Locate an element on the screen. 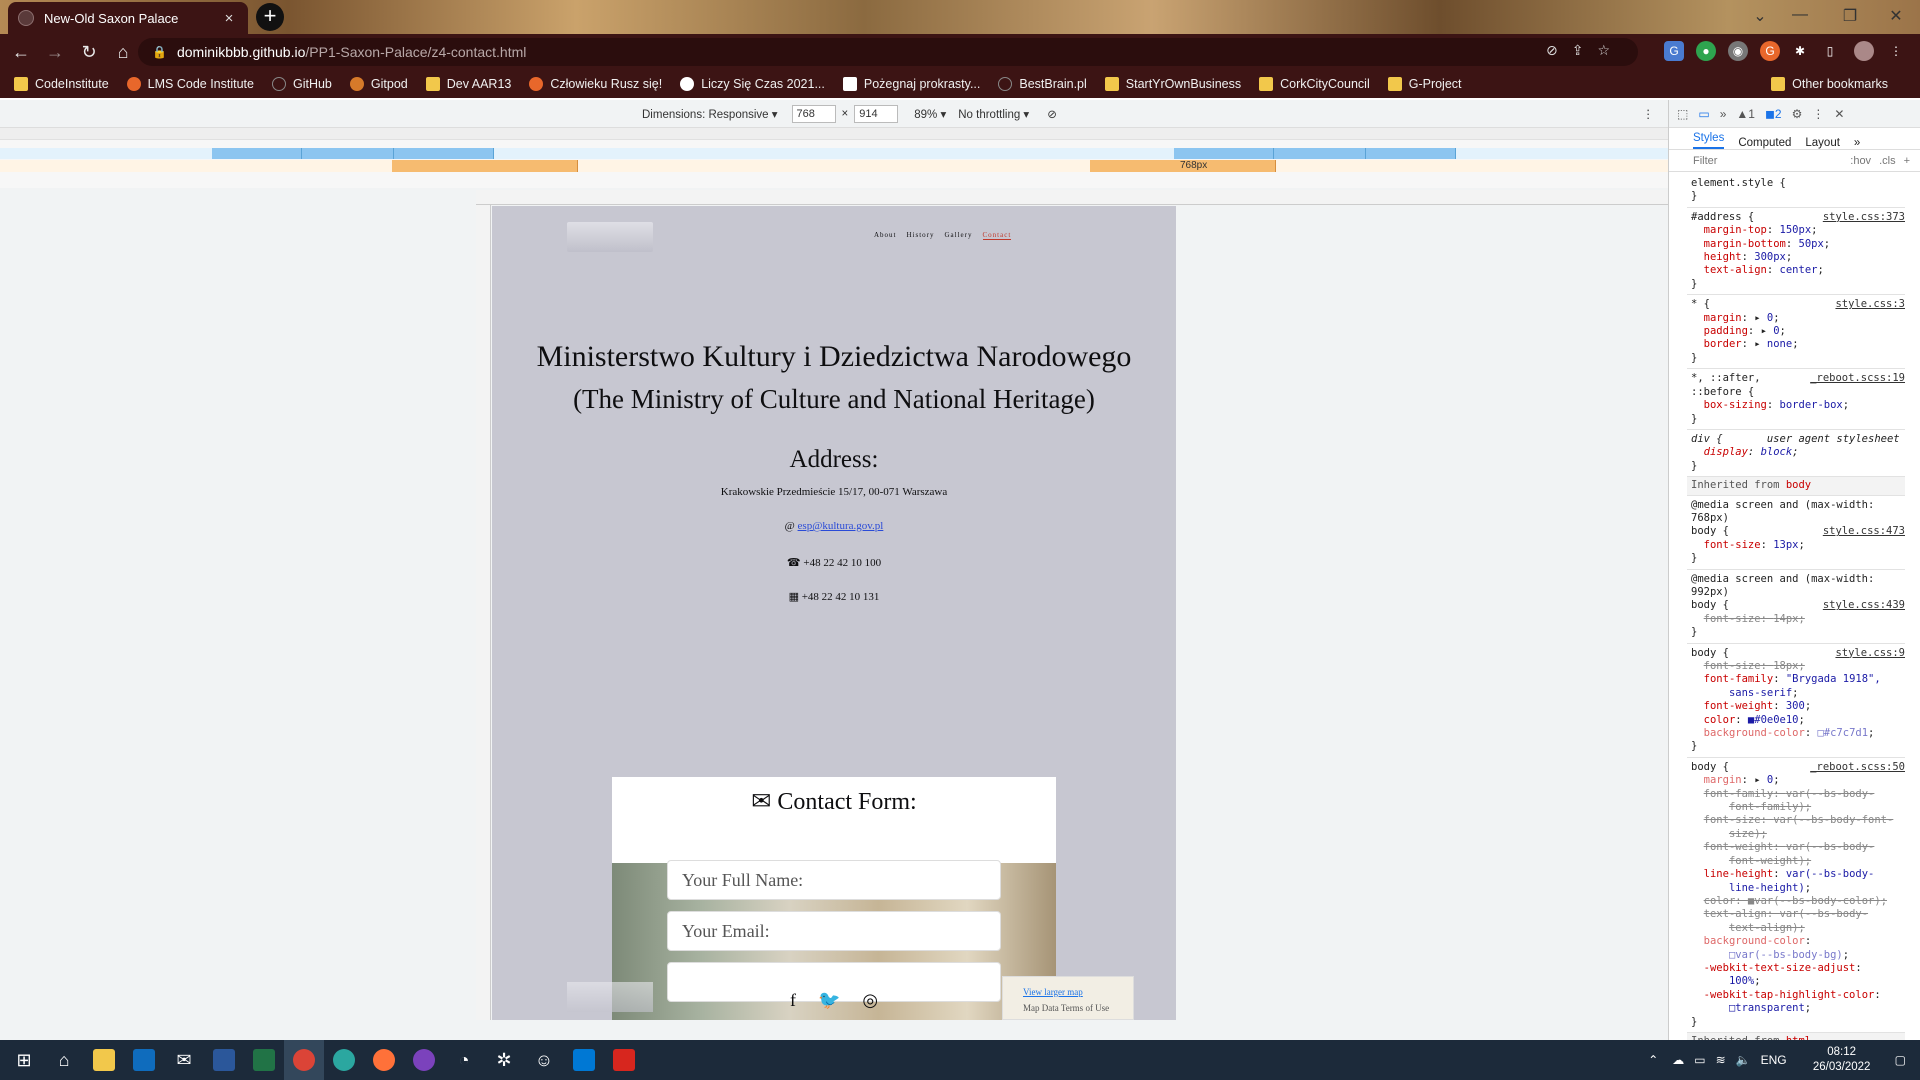  onedrive-icon: ☁ is located at coordinates (1678, 1060).